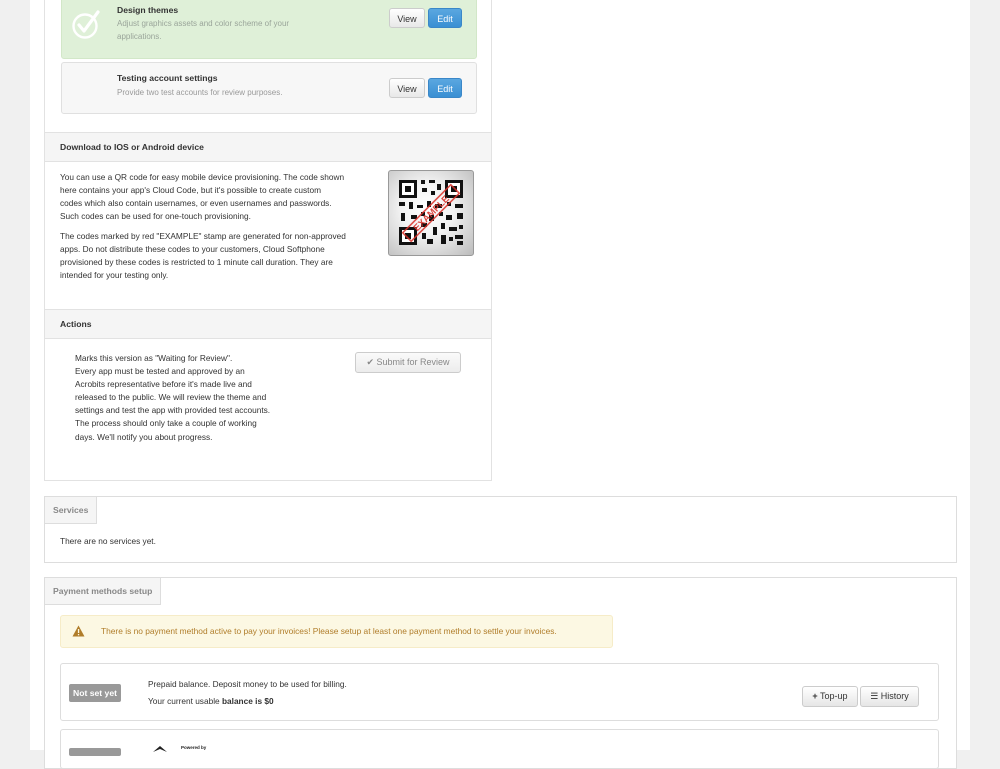 The image size is (1000, 769). Describe the element at coordinates (500, 529) in the screenshot. I see `services-panel: Services There are no services yet.` at that location.